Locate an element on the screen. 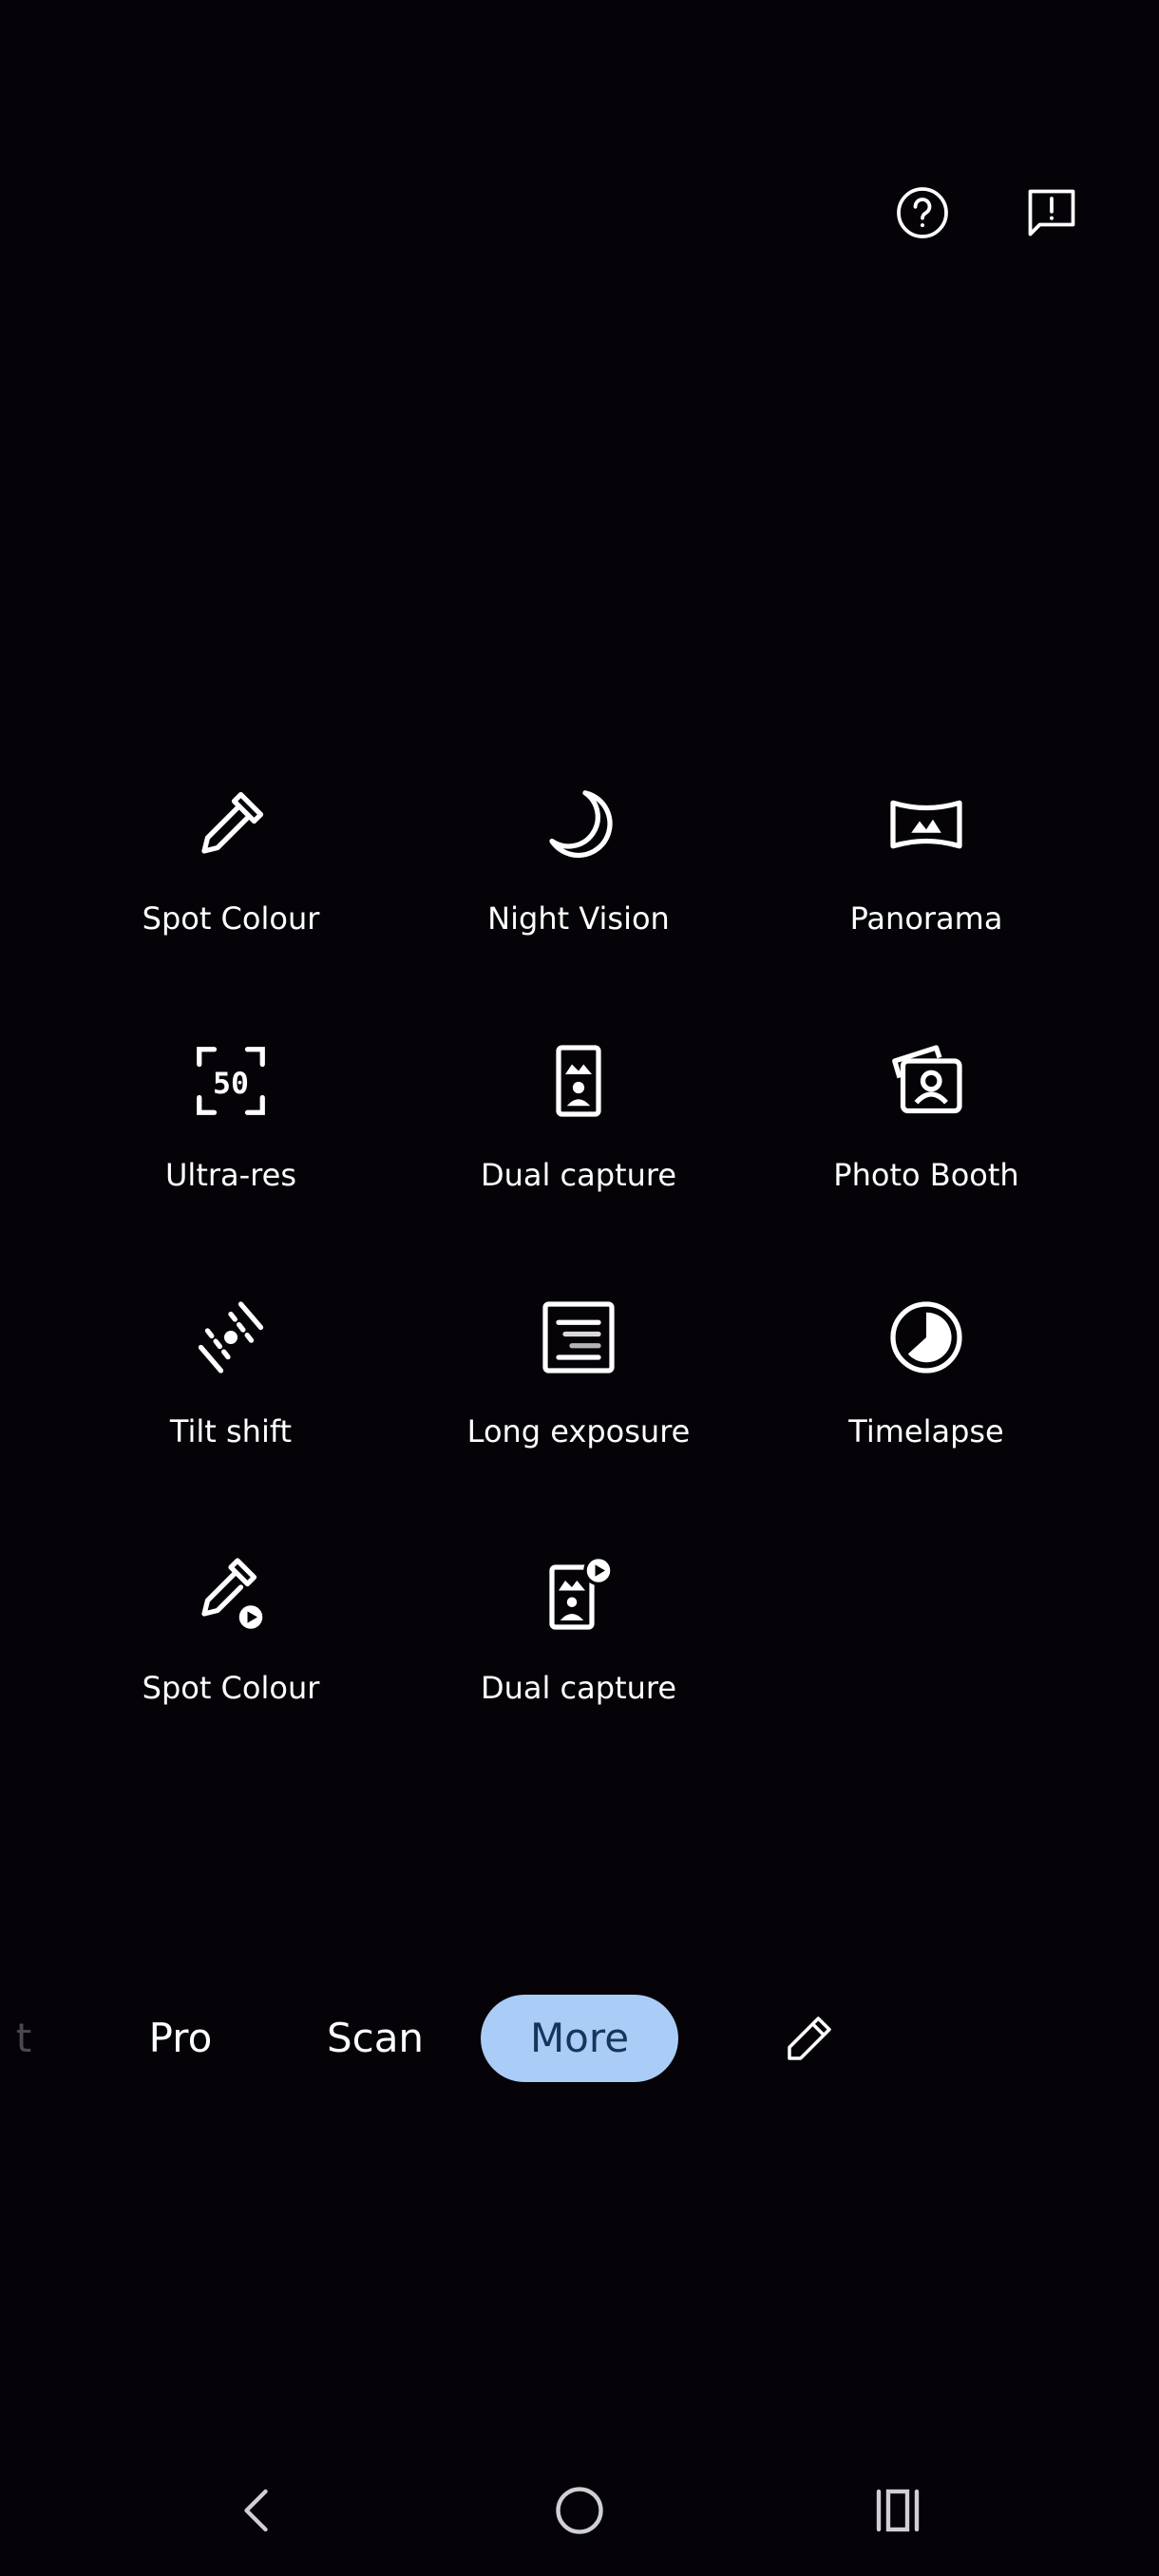  home-button is located at coordinates (579, 2510).